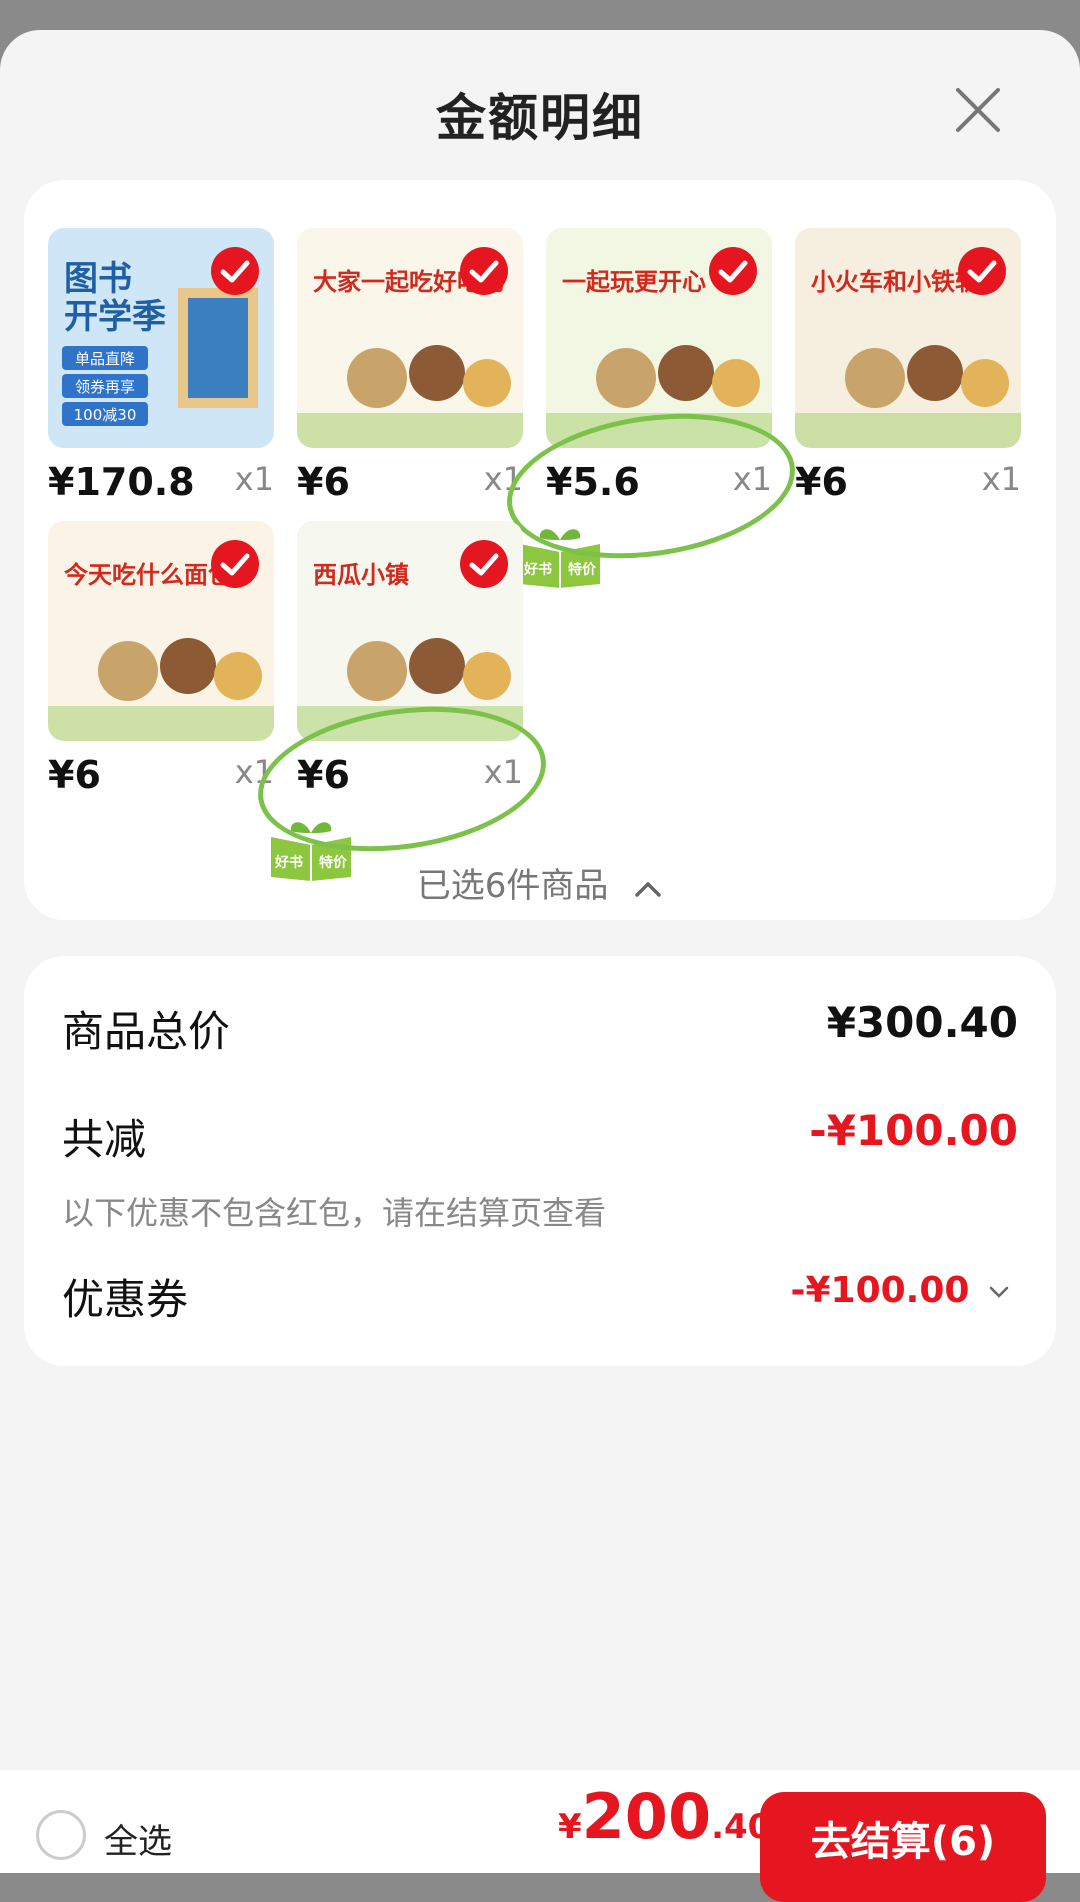  I want to click on item-thumbnail: 今天吃什么面包, so click(161, 631).